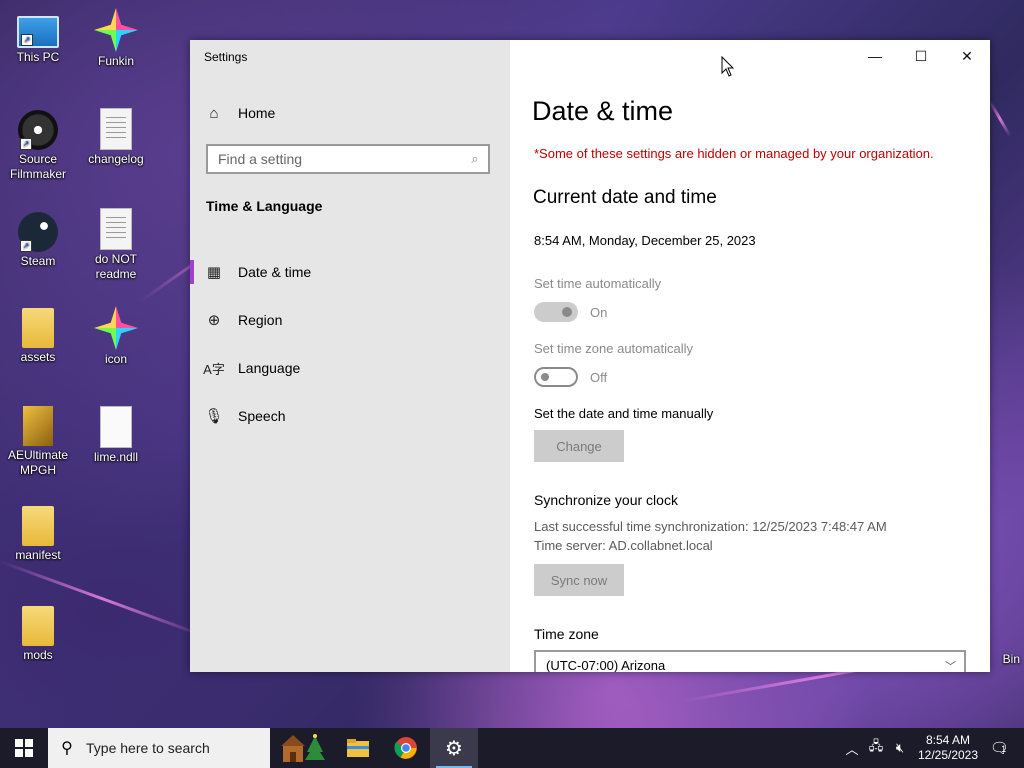 The height and width of the screenshot is (768, 1024). I want to click on windows-logo-icon, so click(24, 748).